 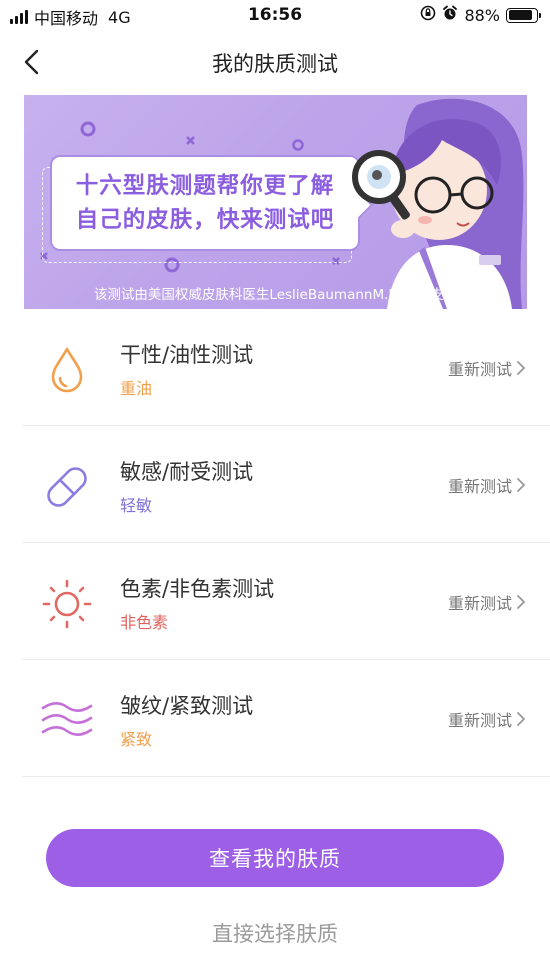 What do you see at coordinates (275, 16) in the screenshot?
I see `status-bar: 中国移动 4G 16:56 88%` at bounding box center [275, 16].